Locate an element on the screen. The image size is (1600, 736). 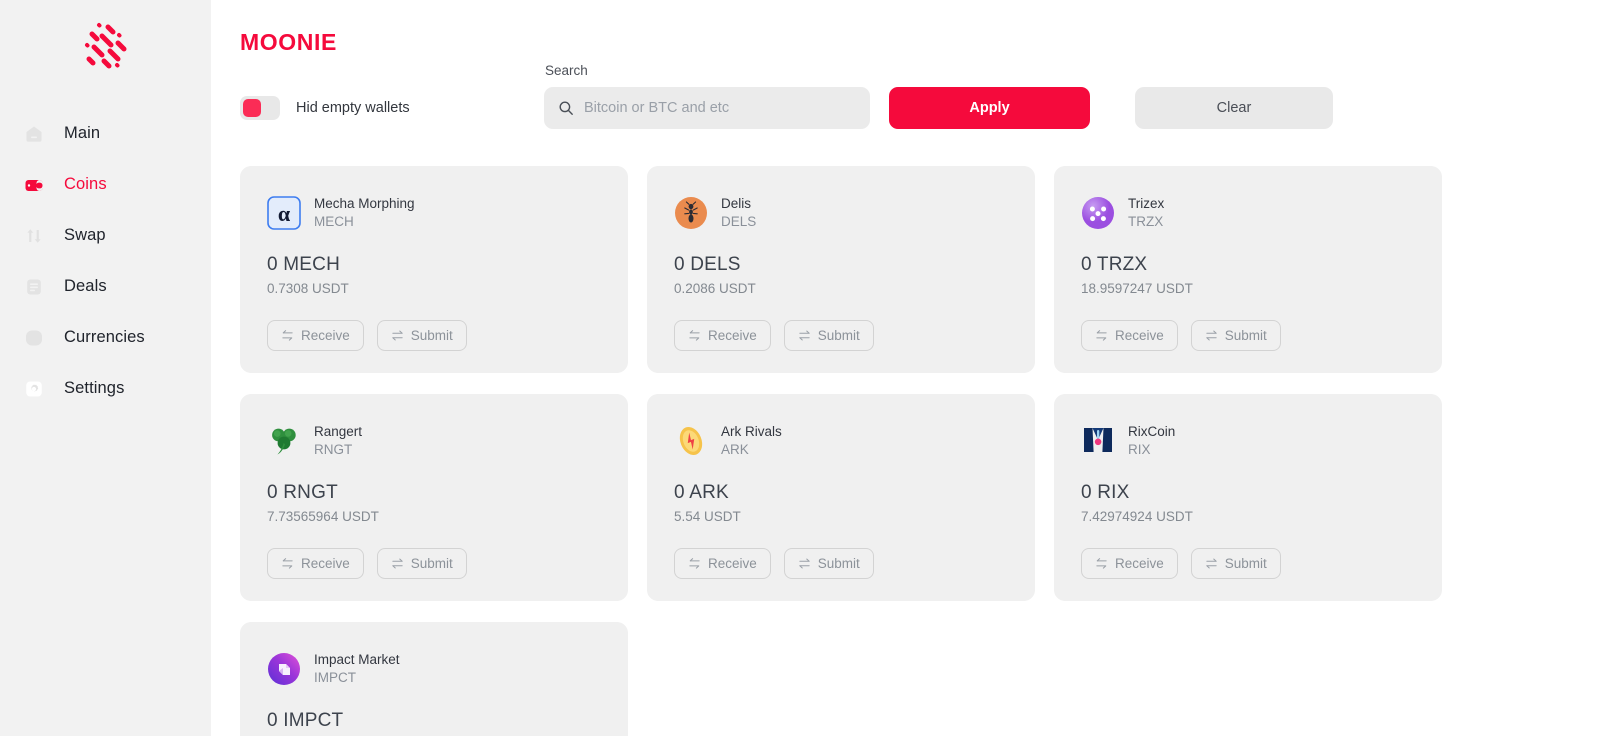
coin-card-header: Rangert RNGT is located at coordinates (434, 441).